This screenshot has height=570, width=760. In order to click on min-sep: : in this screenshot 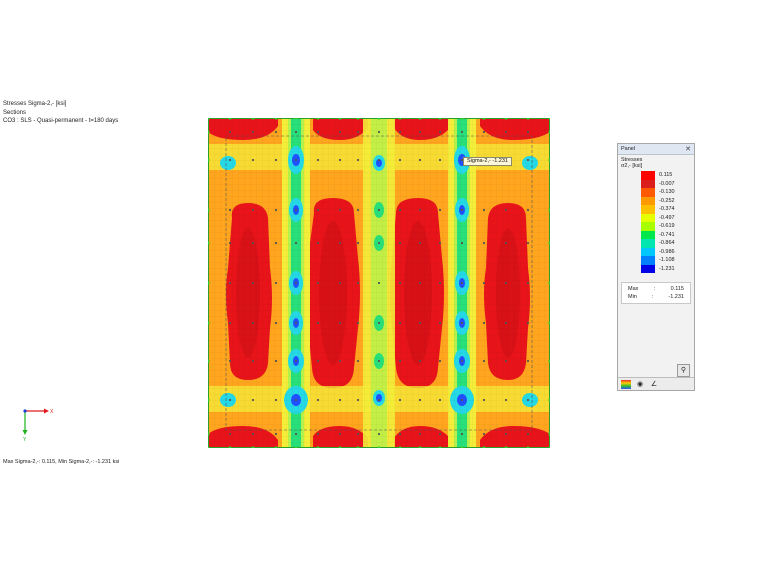, I will do `click(652, 297)`.